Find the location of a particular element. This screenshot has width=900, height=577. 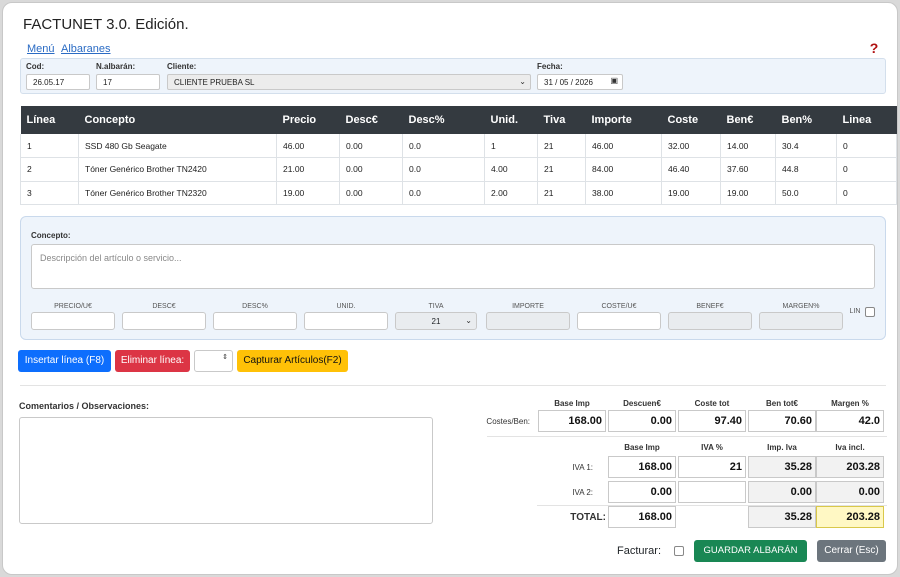

descuento-value: 0.00 is located at coordinates (642, 421).